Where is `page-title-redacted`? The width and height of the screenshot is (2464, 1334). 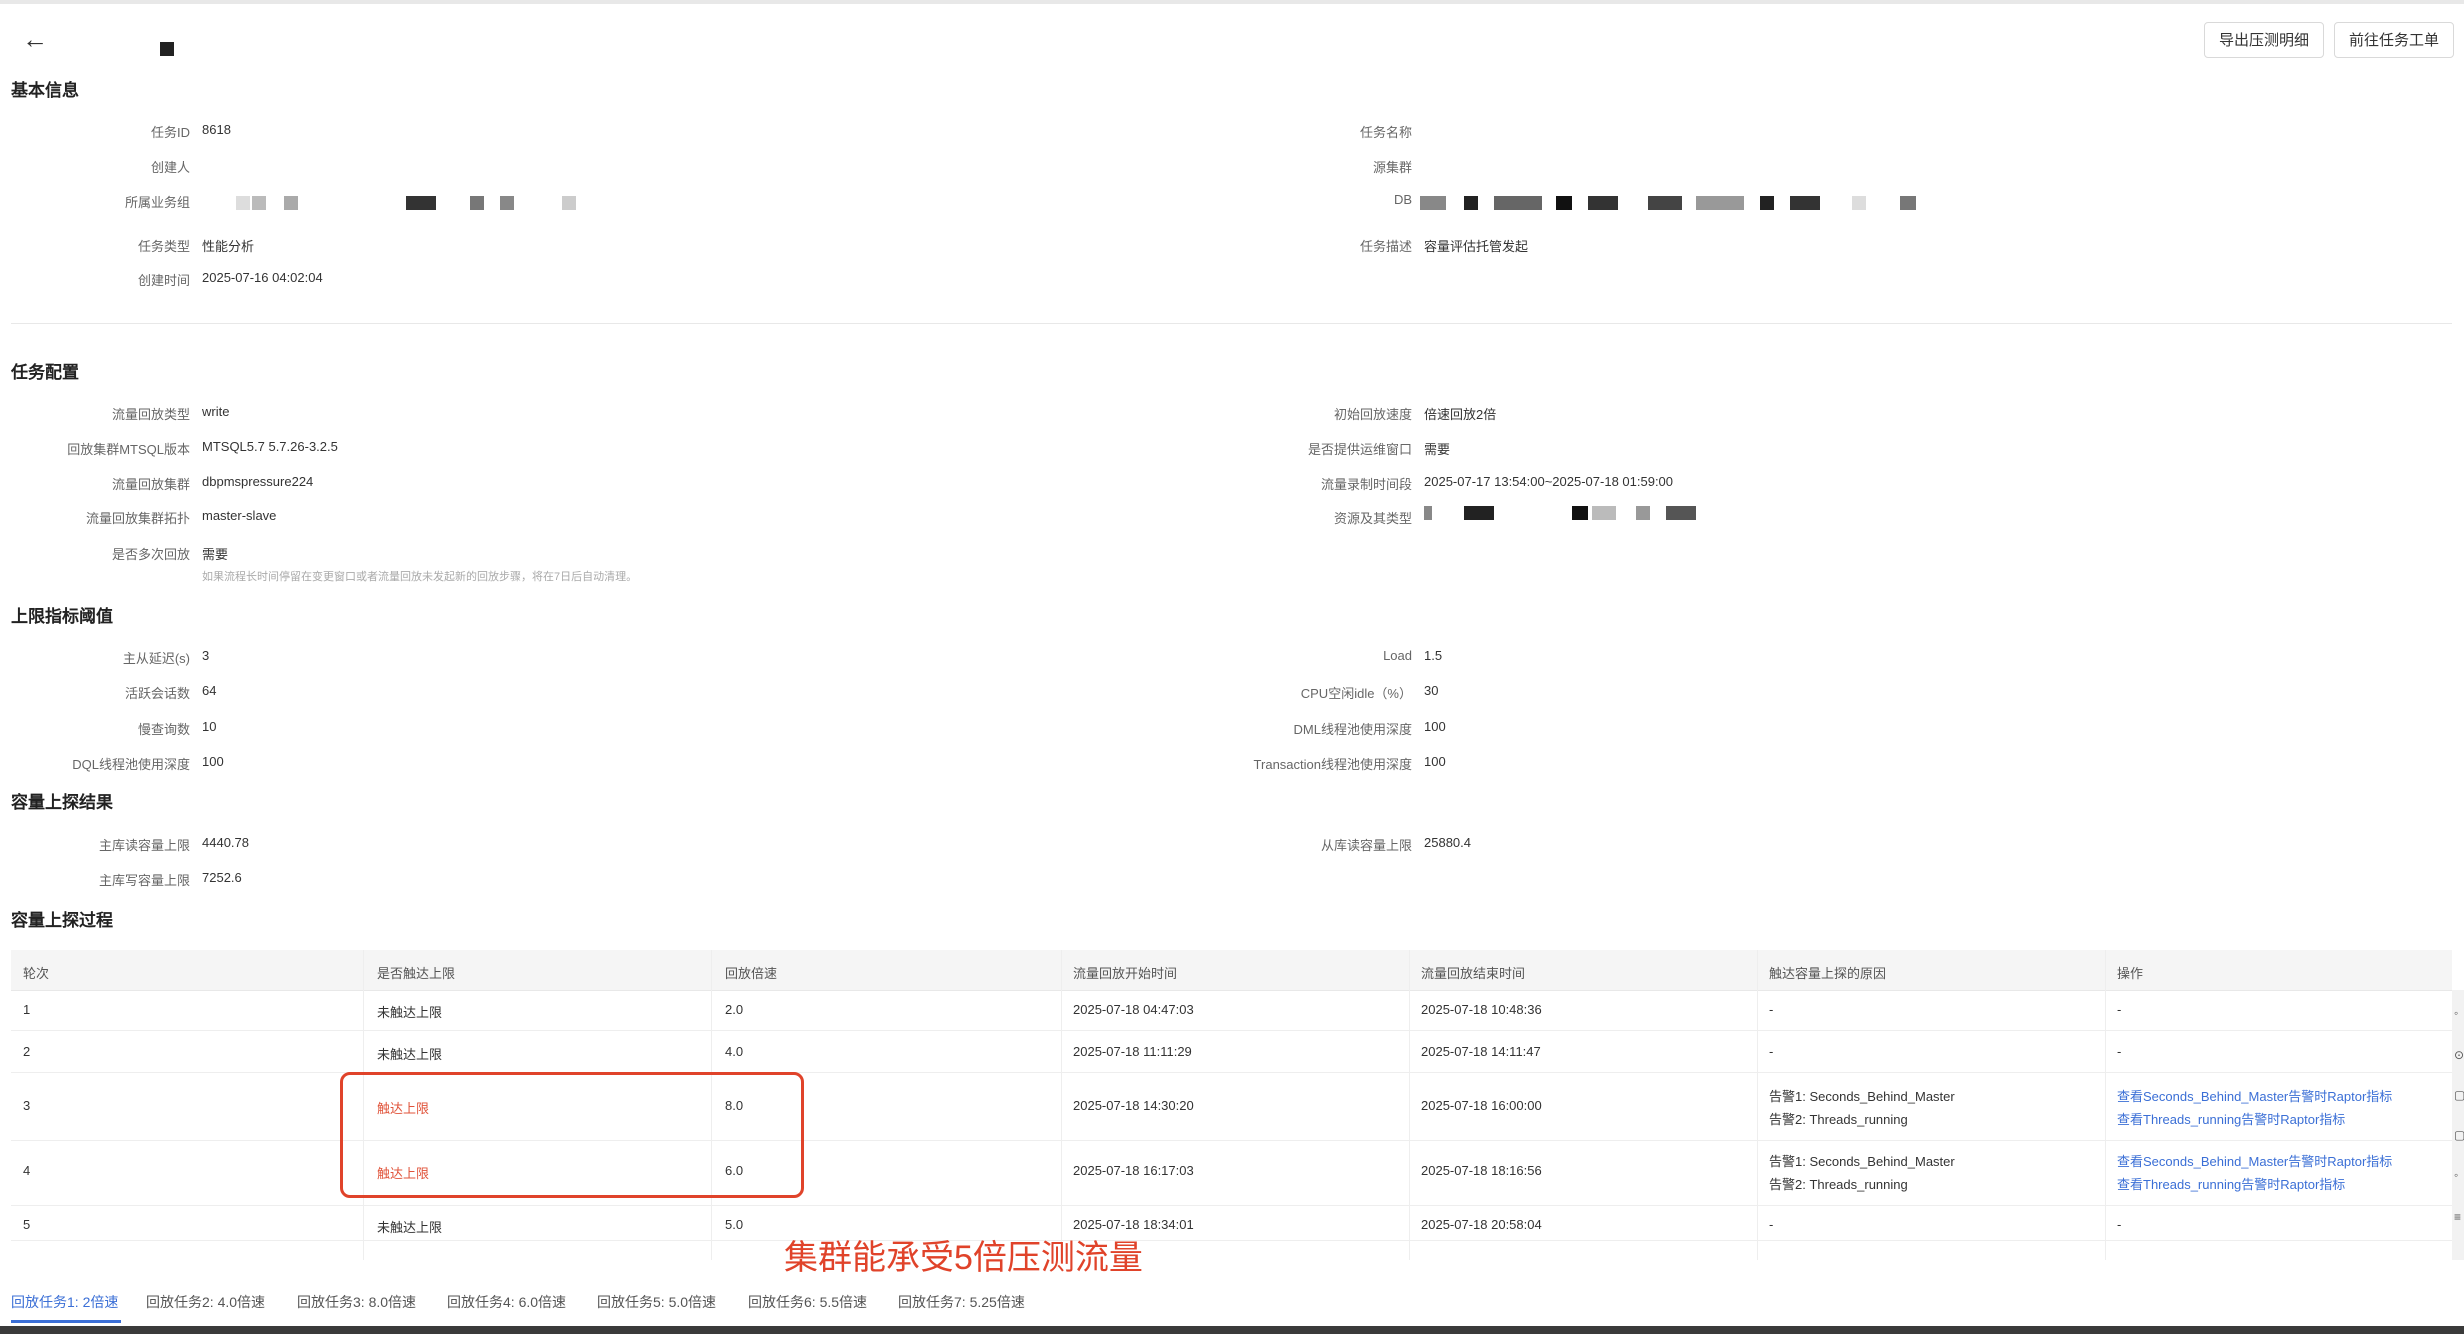 page-title-redacted is located at coordinates (167, 49).